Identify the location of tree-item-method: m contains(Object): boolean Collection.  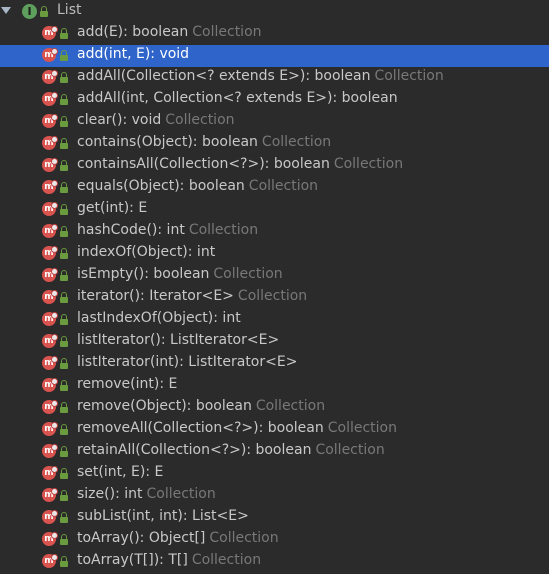
(274, 144).